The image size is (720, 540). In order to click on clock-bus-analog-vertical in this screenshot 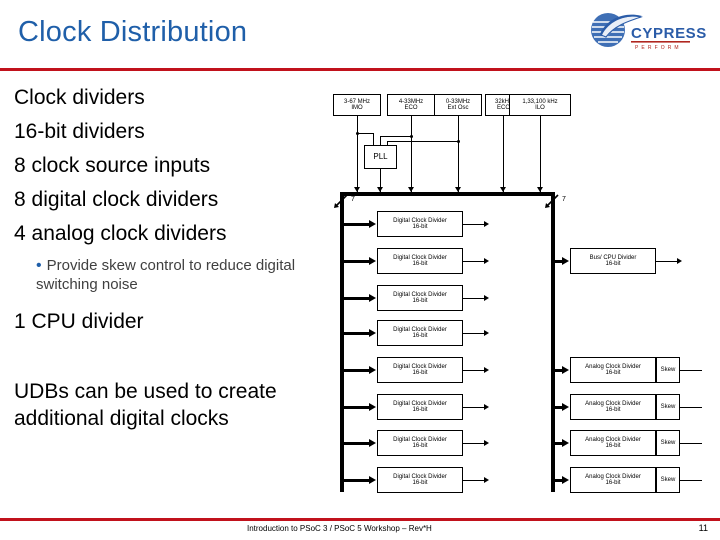, I will do `click(553, 342)`.